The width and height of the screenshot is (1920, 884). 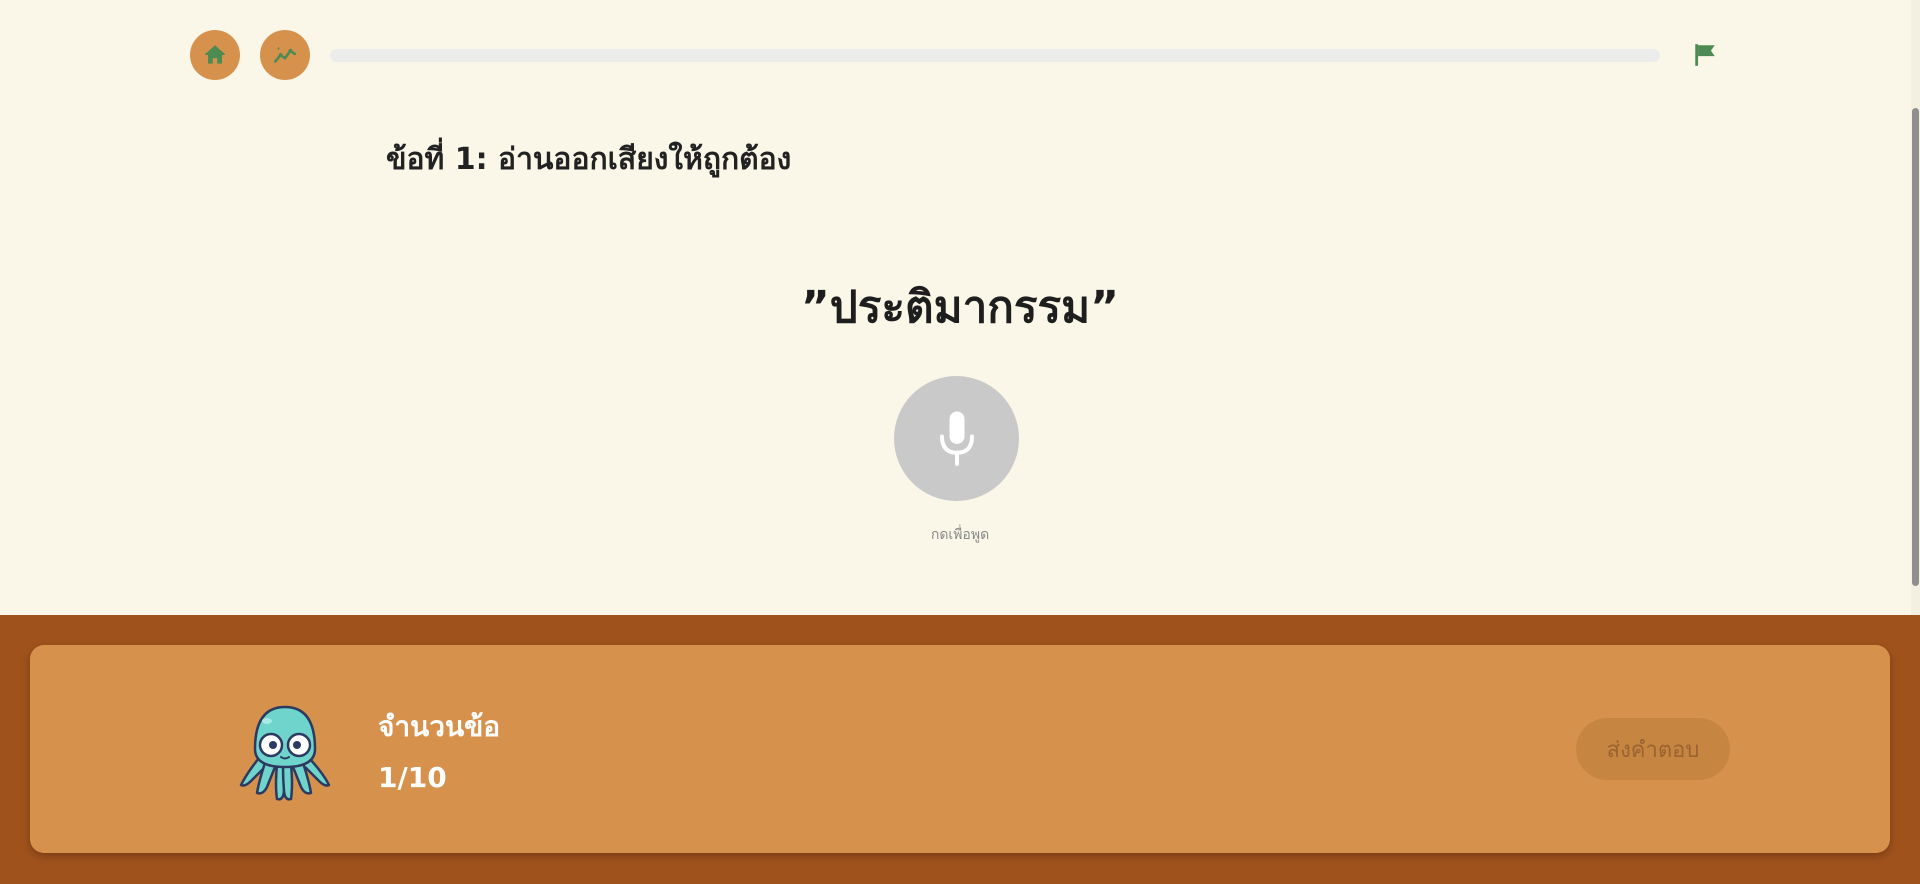 I want to click on mic-hint: กดเพื่อพูด, so click(x=960, y=535).